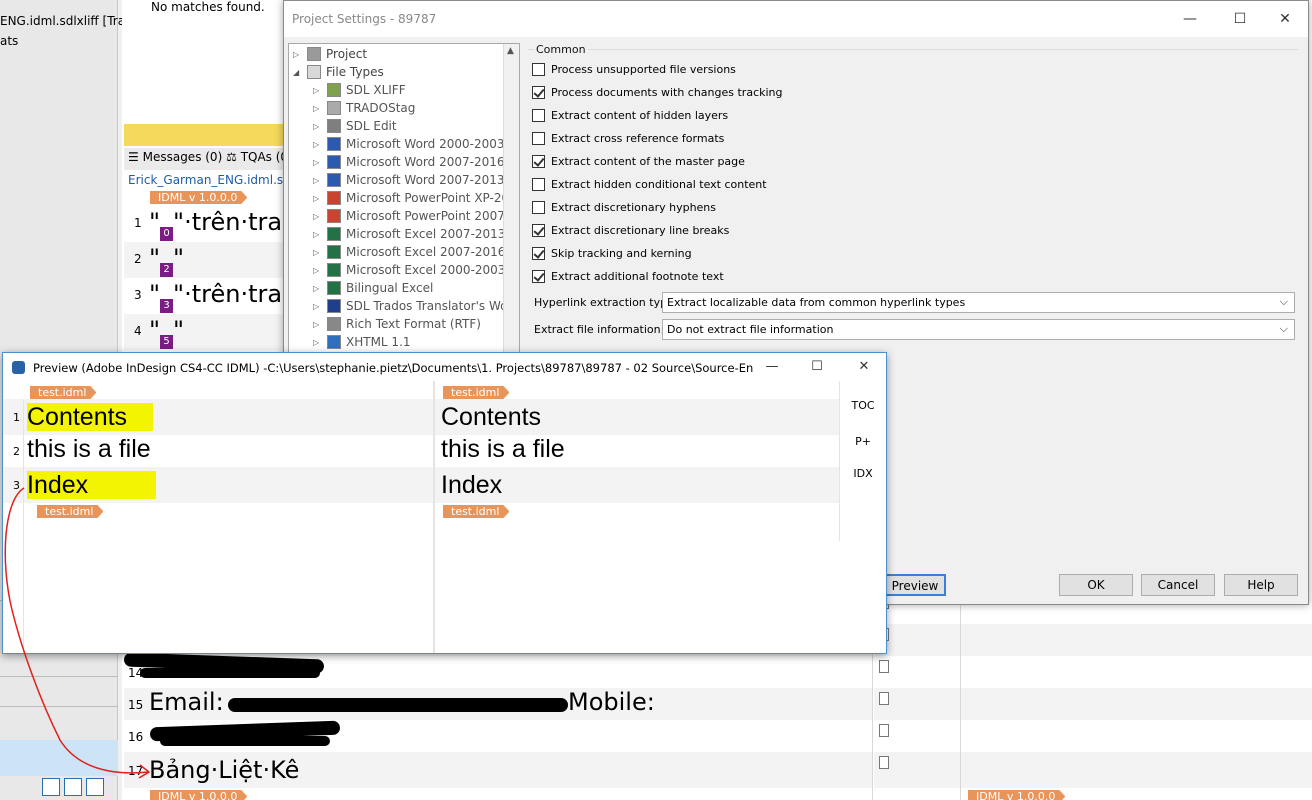 This screenshot has width=1312, height=800. What do you see at coordinates (409, 144) in the screenshot?
I see `tree-item: ▷ Microsoft Word 2000-2003` at bounding box center [409, 144].